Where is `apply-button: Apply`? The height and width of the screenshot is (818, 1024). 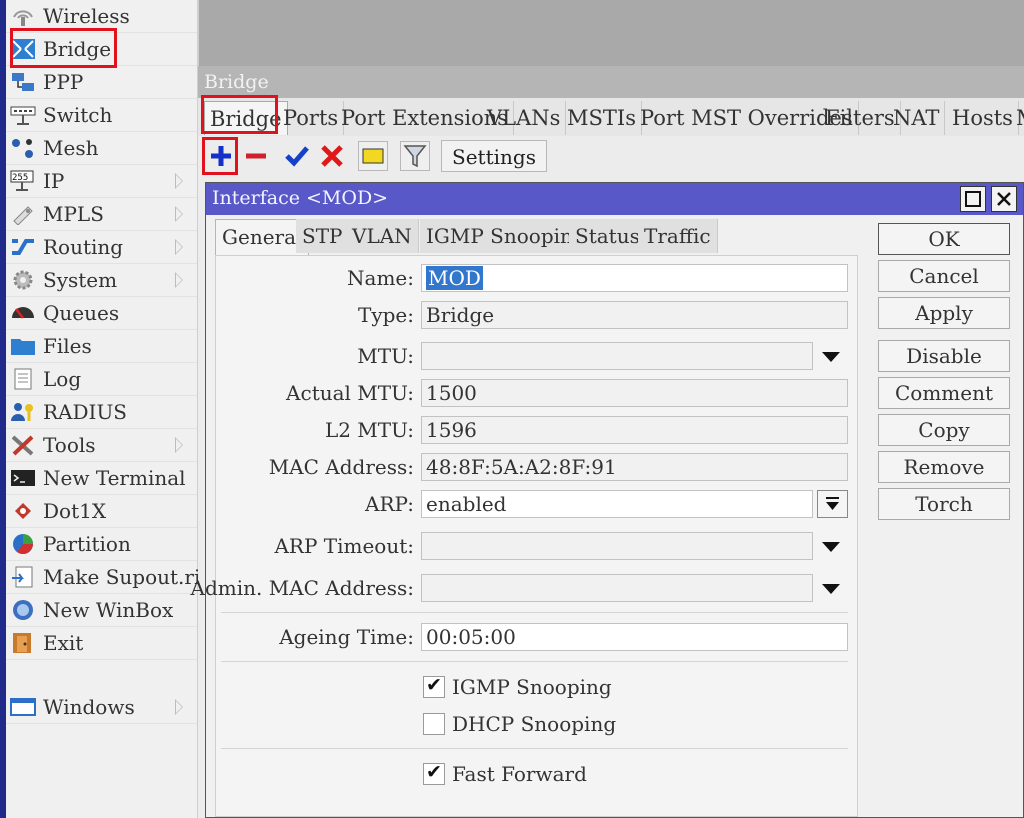
apply-button: Apply is located at coordinates (944, 313).